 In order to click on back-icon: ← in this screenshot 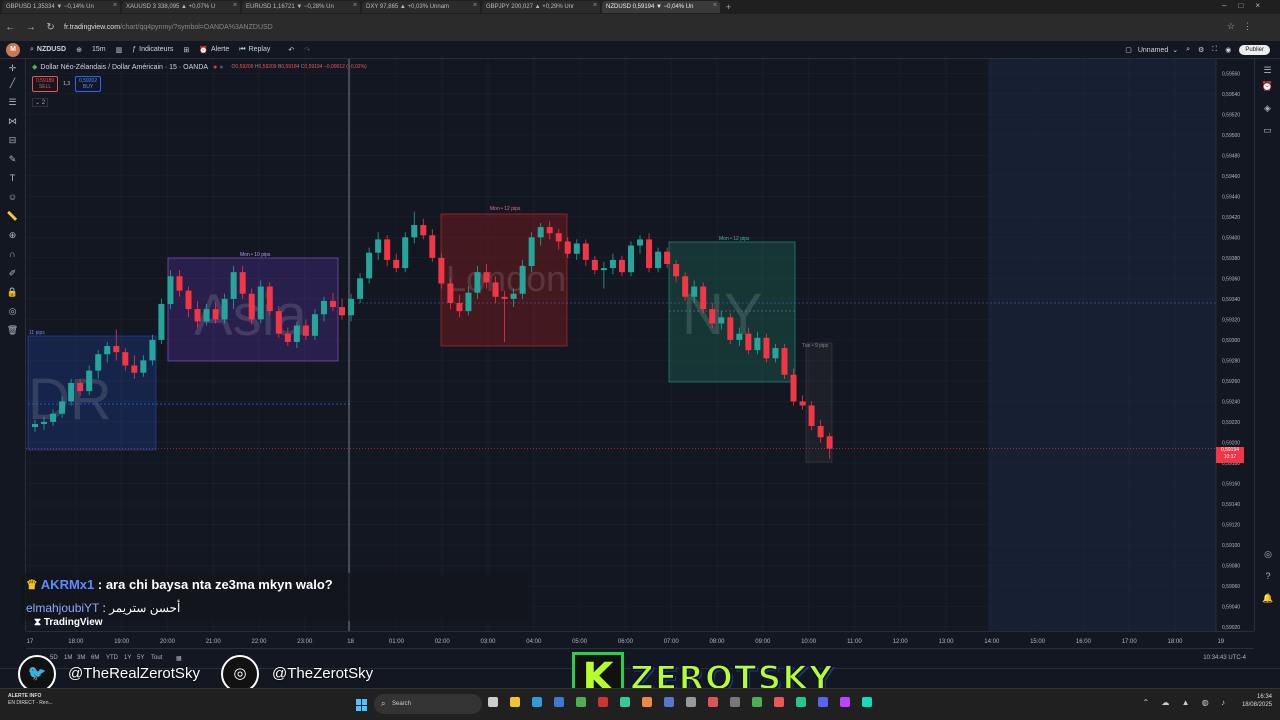, I will do `click(10, 27)`.